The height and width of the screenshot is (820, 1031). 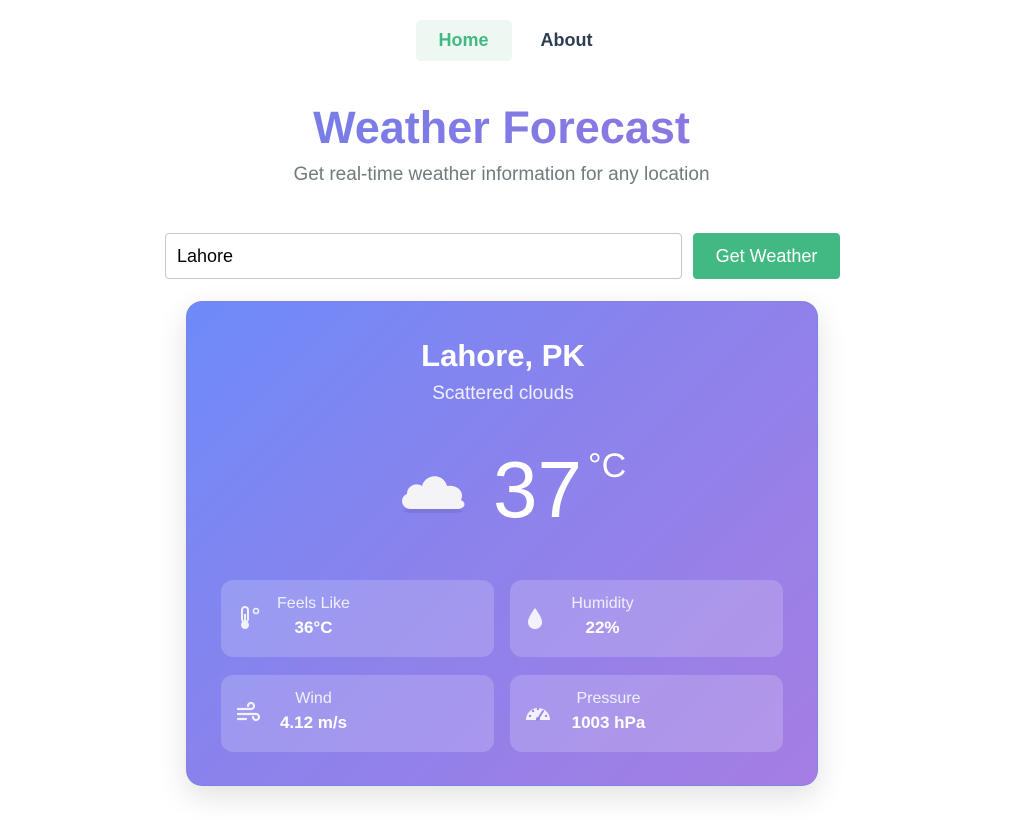 I want to click on stat-pressure: Pressure 1003 hPa, so click(x=646, y=713).